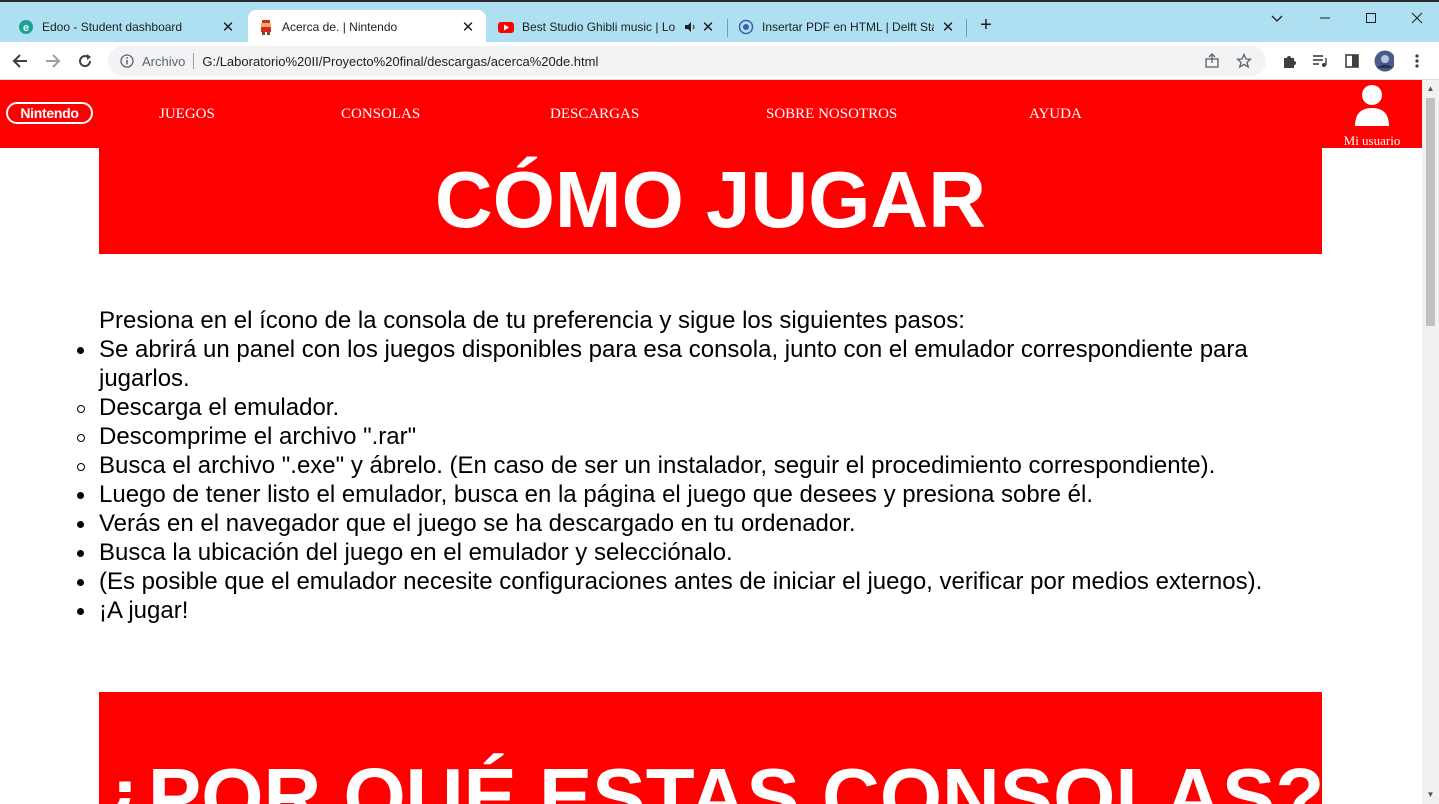  I want to click on new-tab-button: +, so click(986, 26).